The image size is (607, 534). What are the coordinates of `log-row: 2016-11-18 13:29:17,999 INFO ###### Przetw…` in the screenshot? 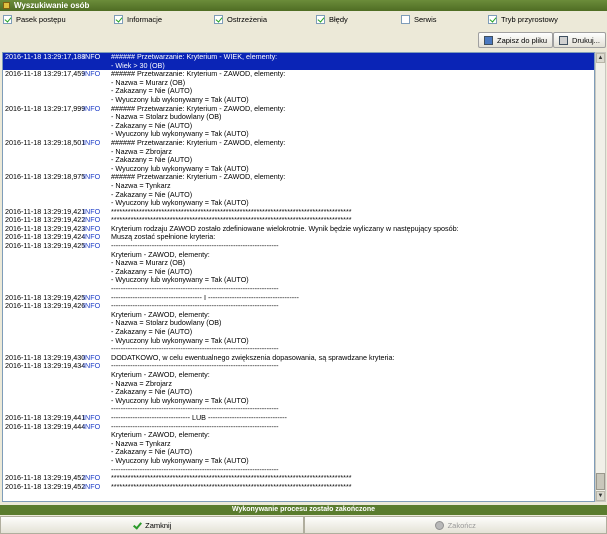 It's located at (298, 108).